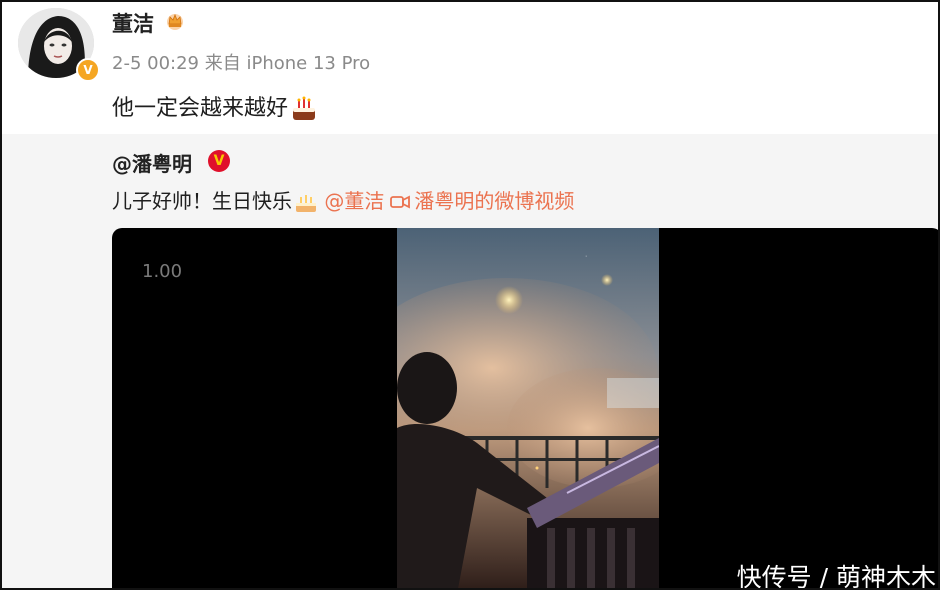 This screenshot has width=940, height=590. Describe the element at coordinates (400, 202) in the screenshot. I see `video-camera-icon` at that location.